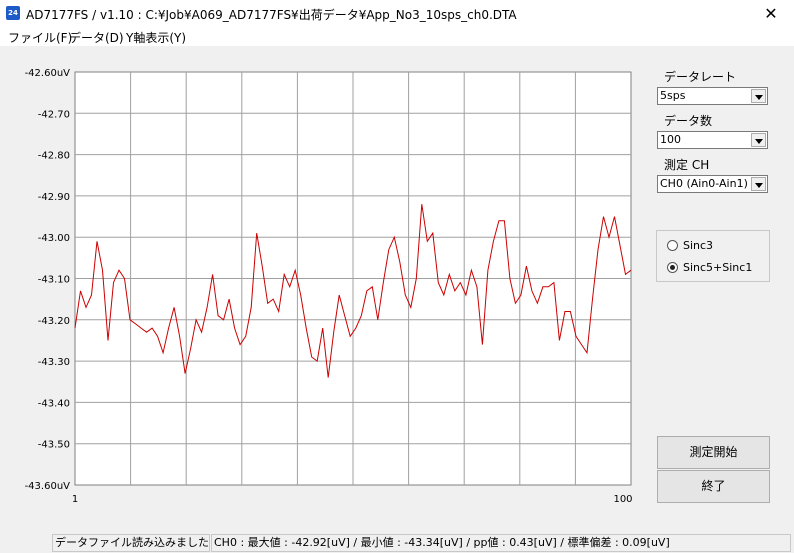 The height and width of the screenshot is (553, 794). I want to click on y-tick-label: -42.70, so click(54, 114).